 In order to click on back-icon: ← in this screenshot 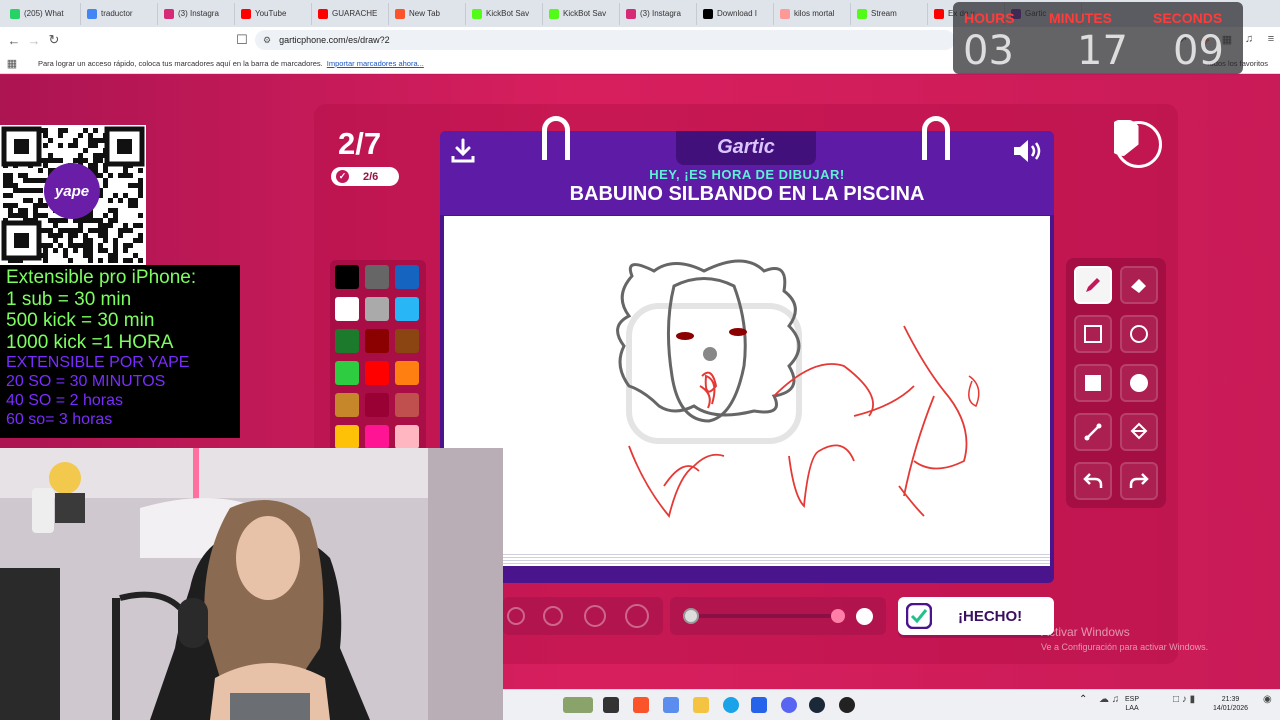, I will do `click(14, 40)`.